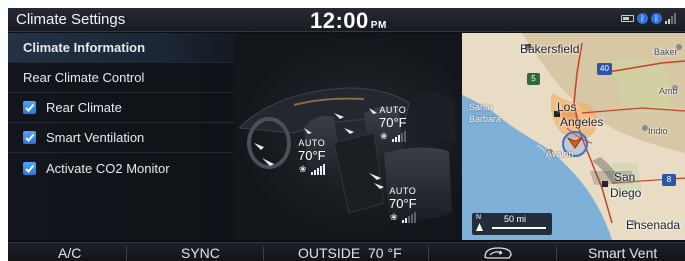  Describe the element at coordinates (339, 20) in the screenshot. I see `clock-time: 12:00` at that location.